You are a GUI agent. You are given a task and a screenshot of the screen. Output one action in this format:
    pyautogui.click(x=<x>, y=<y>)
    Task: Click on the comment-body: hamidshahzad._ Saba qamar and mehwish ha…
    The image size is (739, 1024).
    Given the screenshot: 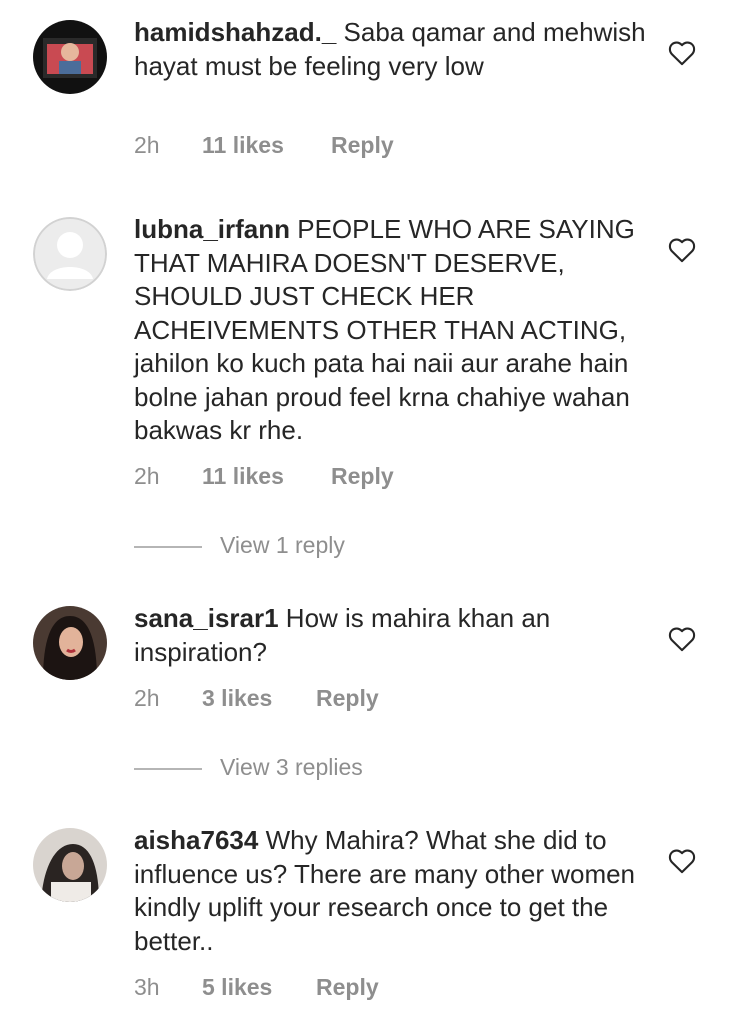 What is the action you would take?
    pyautogui.click(x=394, y=49)
    